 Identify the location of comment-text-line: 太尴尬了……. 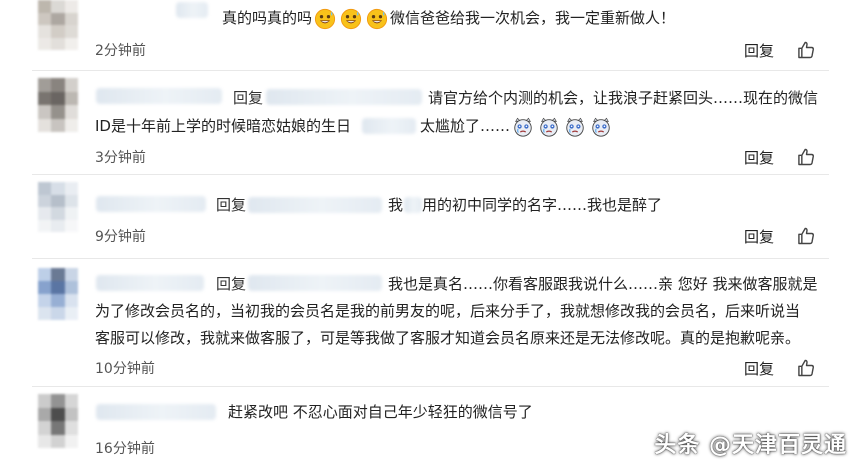
(517, 126).